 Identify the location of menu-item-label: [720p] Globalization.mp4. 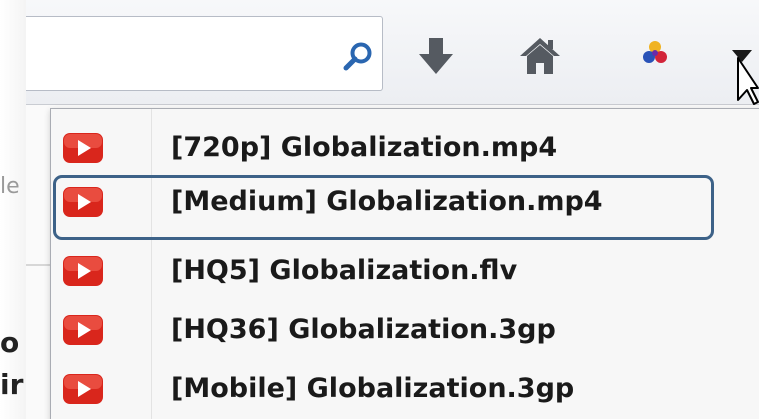
(364, 147).